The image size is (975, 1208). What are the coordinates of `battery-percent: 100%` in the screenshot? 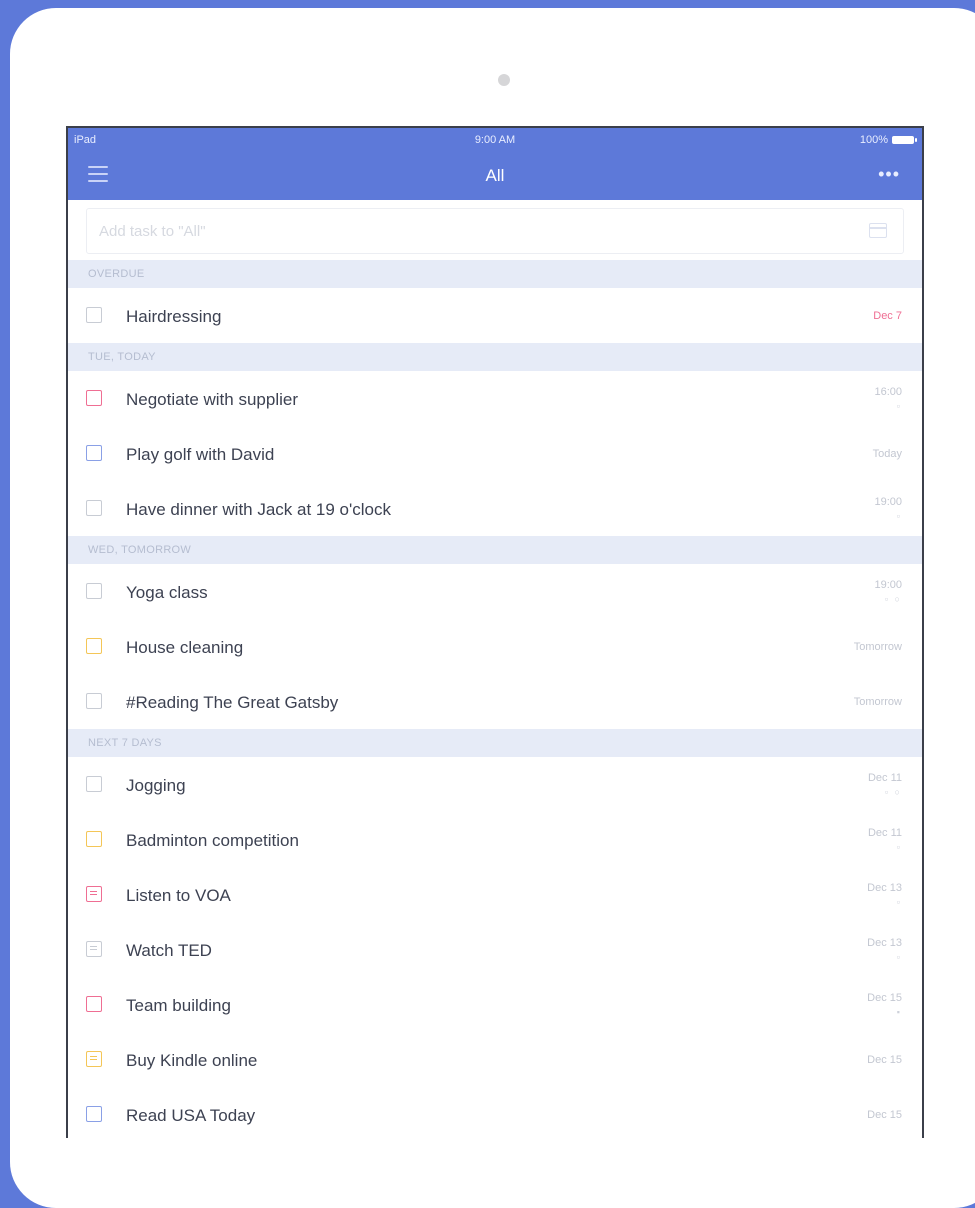 It's located at (873, 140).